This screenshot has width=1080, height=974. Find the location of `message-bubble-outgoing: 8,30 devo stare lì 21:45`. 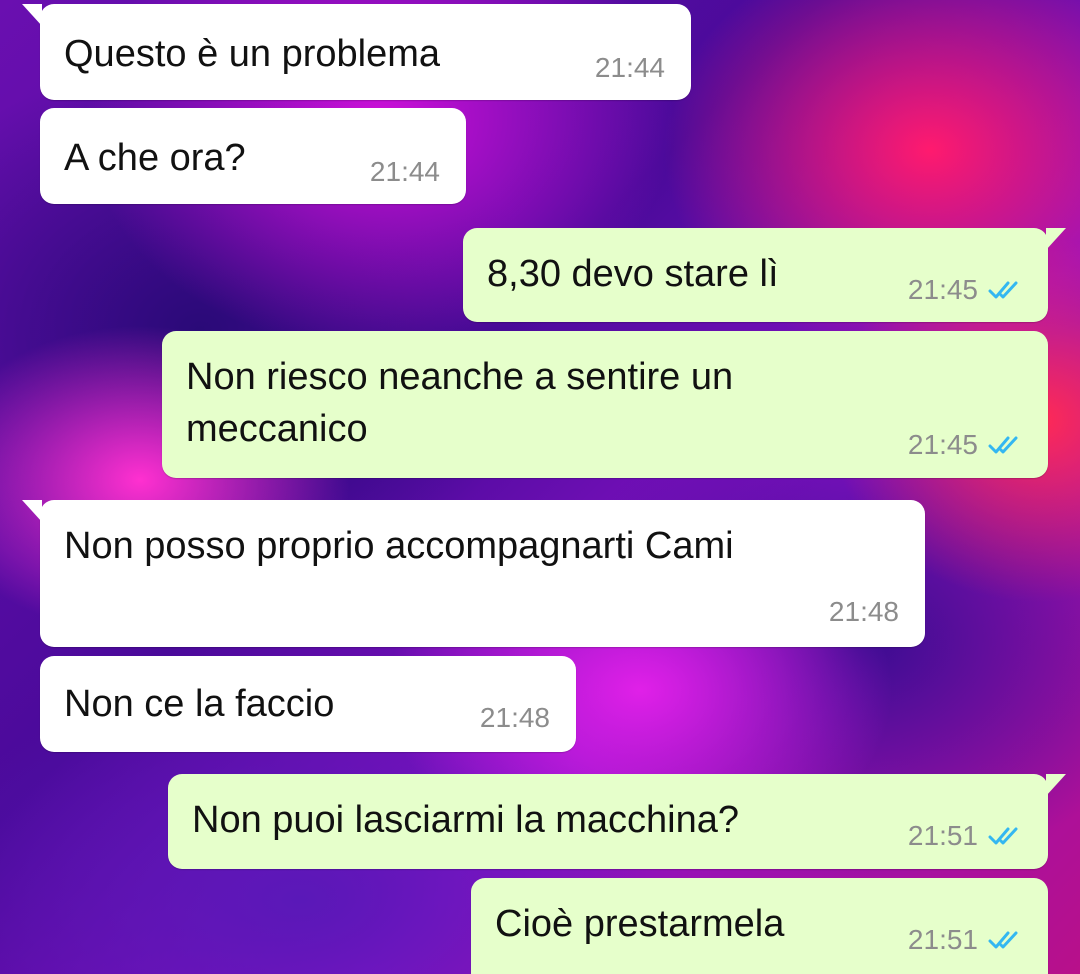

message-bubble-outgoing: 8,30 devo stare lì 21:45 is located at coordinates (764, 275).